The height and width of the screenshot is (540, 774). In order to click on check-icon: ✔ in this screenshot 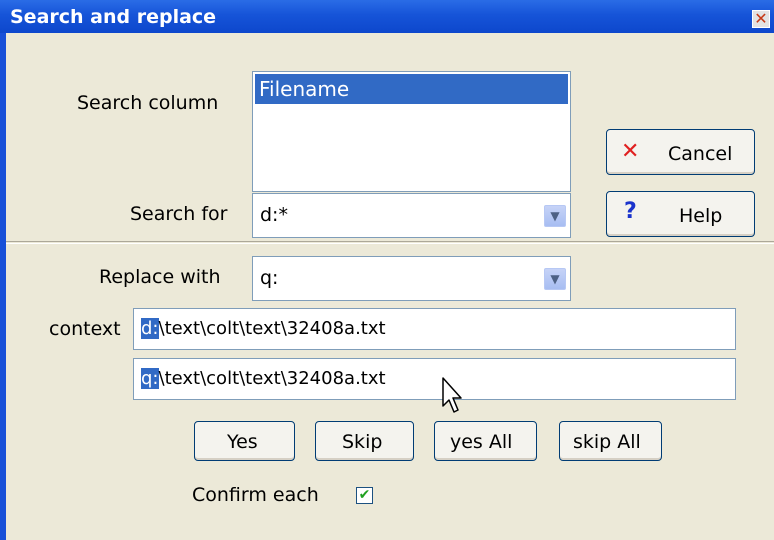, I will do `click(364, 495)`.